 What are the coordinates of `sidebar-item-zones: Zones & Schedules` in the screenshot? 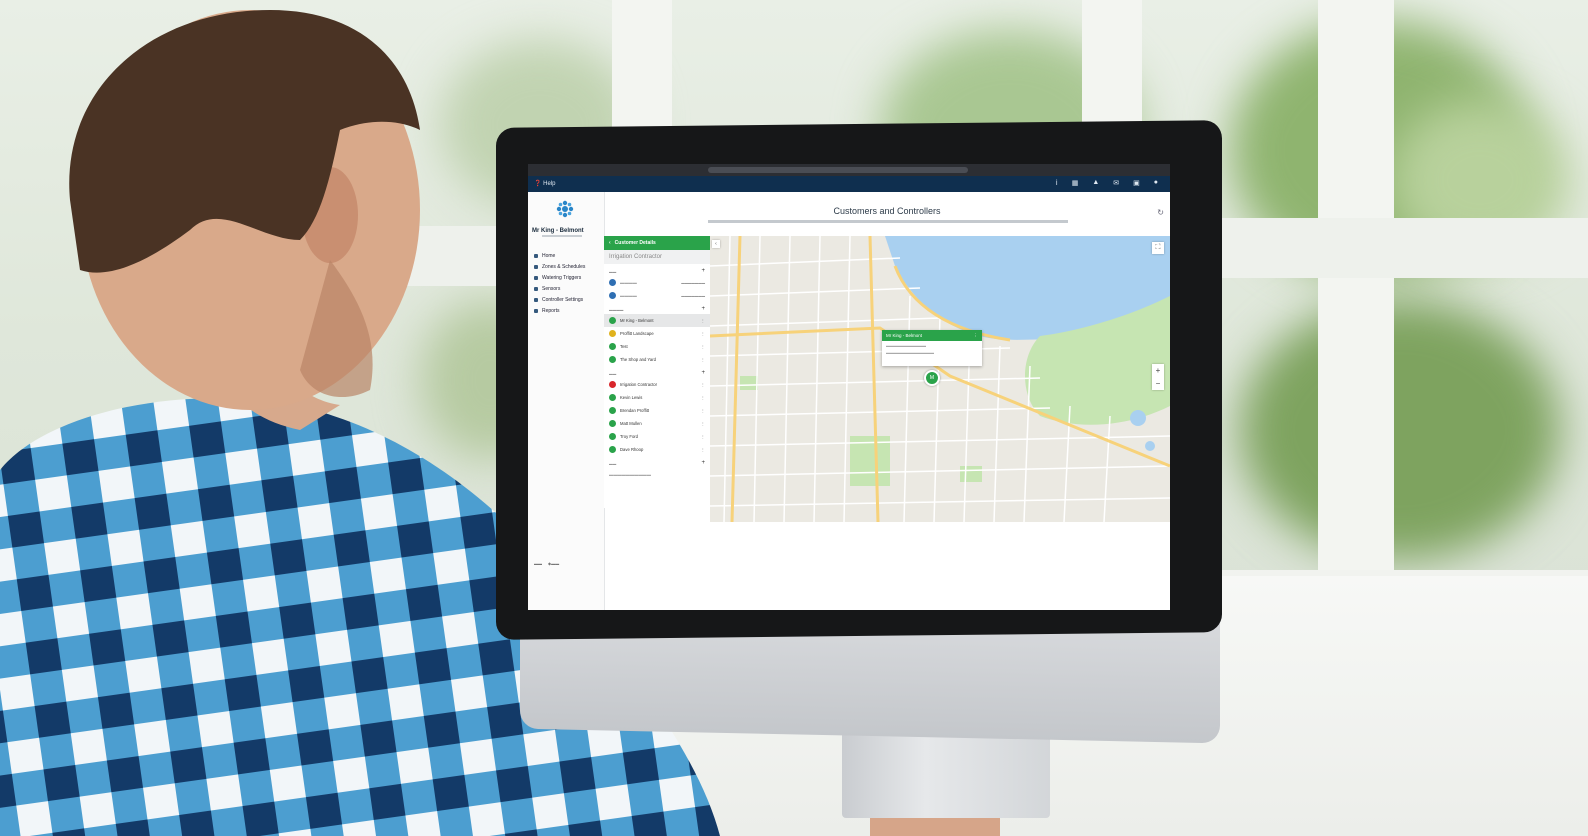 It's located at (559, 266).